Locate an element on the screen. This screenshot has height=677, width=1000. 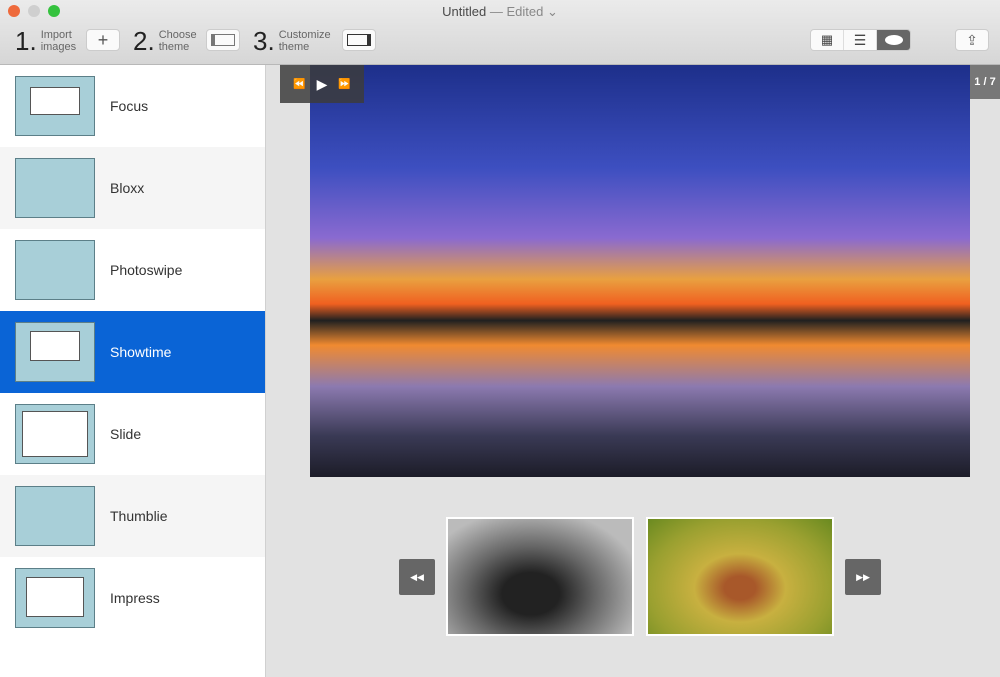
eye-icon is located at coordinates (893, 40).